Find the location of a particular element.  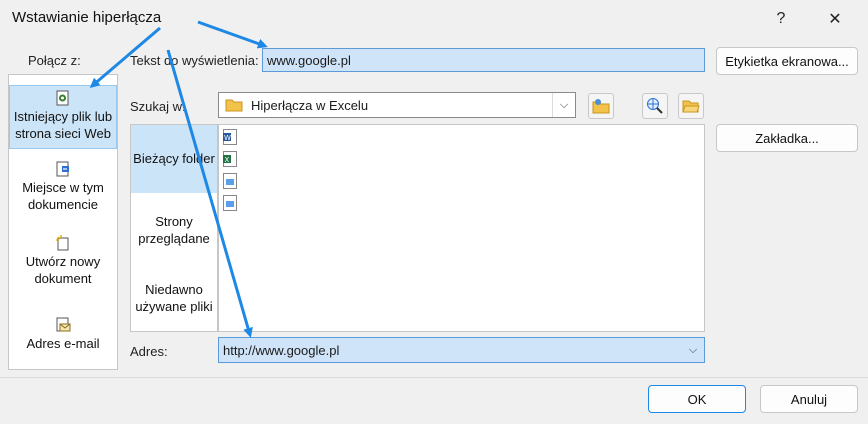

source-current-folder: Bieżący folder is located at coordinates (174, 159).